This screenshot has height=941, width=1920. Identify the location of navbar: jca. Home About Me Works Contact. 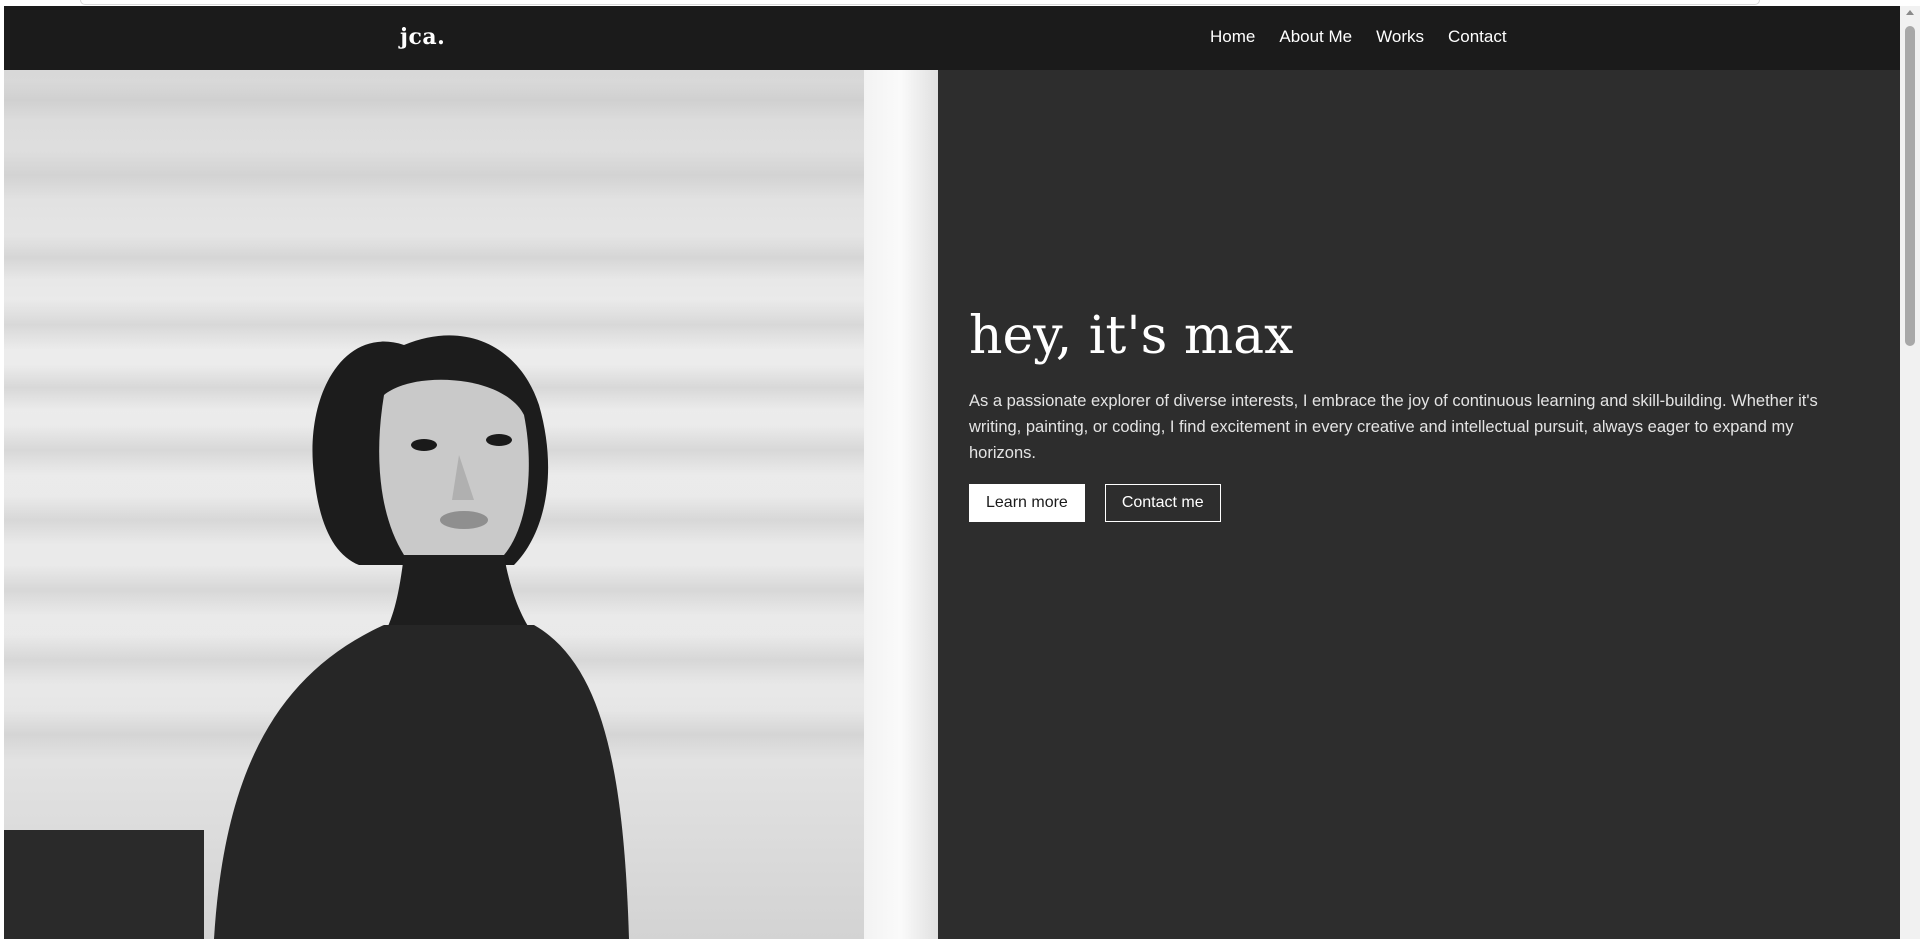
(952, 38).